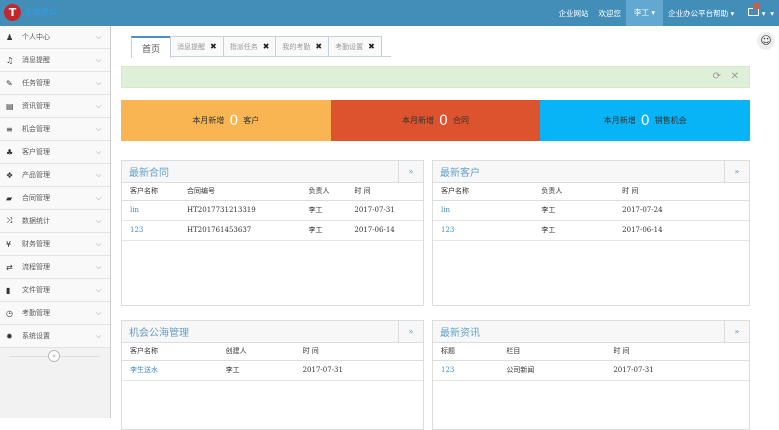 The height and width of the screenshot is (430, 779). I want to click on tab: 我的考勤✖, so click(302, 46).